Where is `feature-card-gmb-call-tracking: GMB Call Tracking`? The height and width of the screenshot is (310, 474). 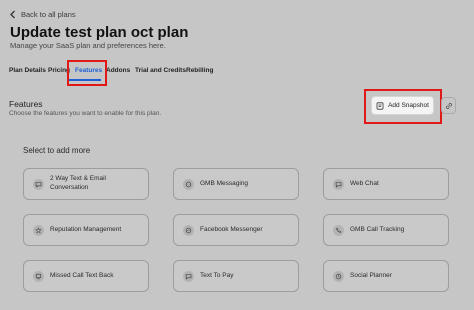 feature-card-gmb-call-tracking: GMB Call Tracking is located at coordinates (386, 230).